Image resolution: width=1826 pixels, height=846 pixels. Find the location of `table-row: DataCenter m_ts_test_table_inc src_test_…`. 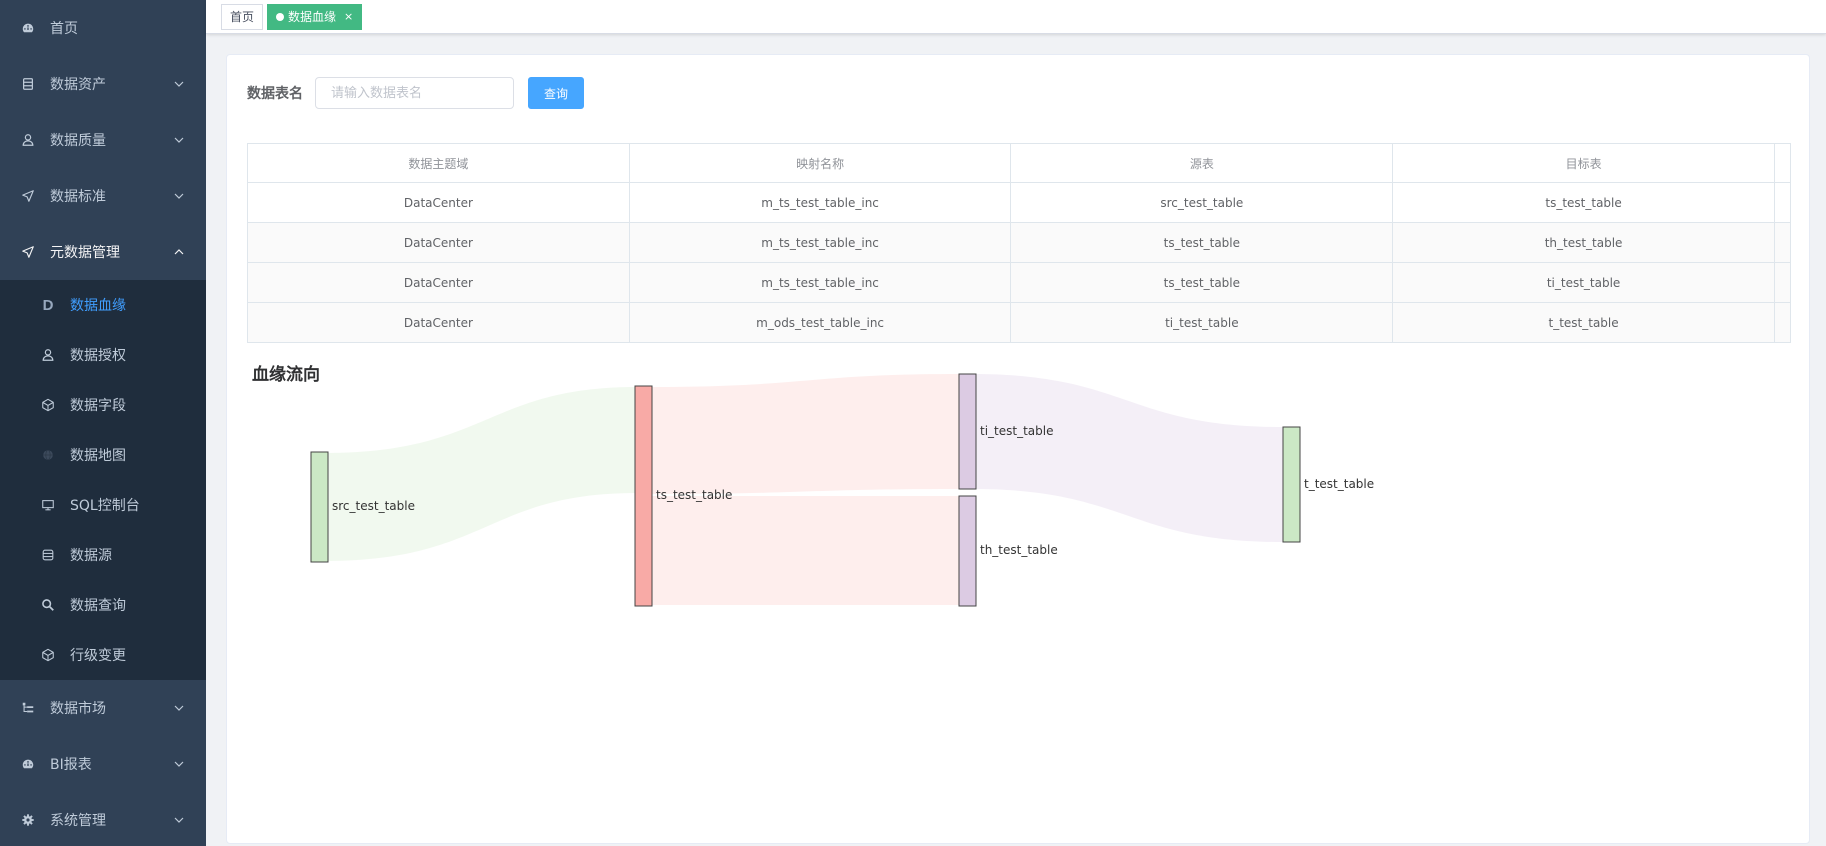

table-row: DataCenter m_ts_test_table_inc src_test_… is located at coordinates (1019, 202).